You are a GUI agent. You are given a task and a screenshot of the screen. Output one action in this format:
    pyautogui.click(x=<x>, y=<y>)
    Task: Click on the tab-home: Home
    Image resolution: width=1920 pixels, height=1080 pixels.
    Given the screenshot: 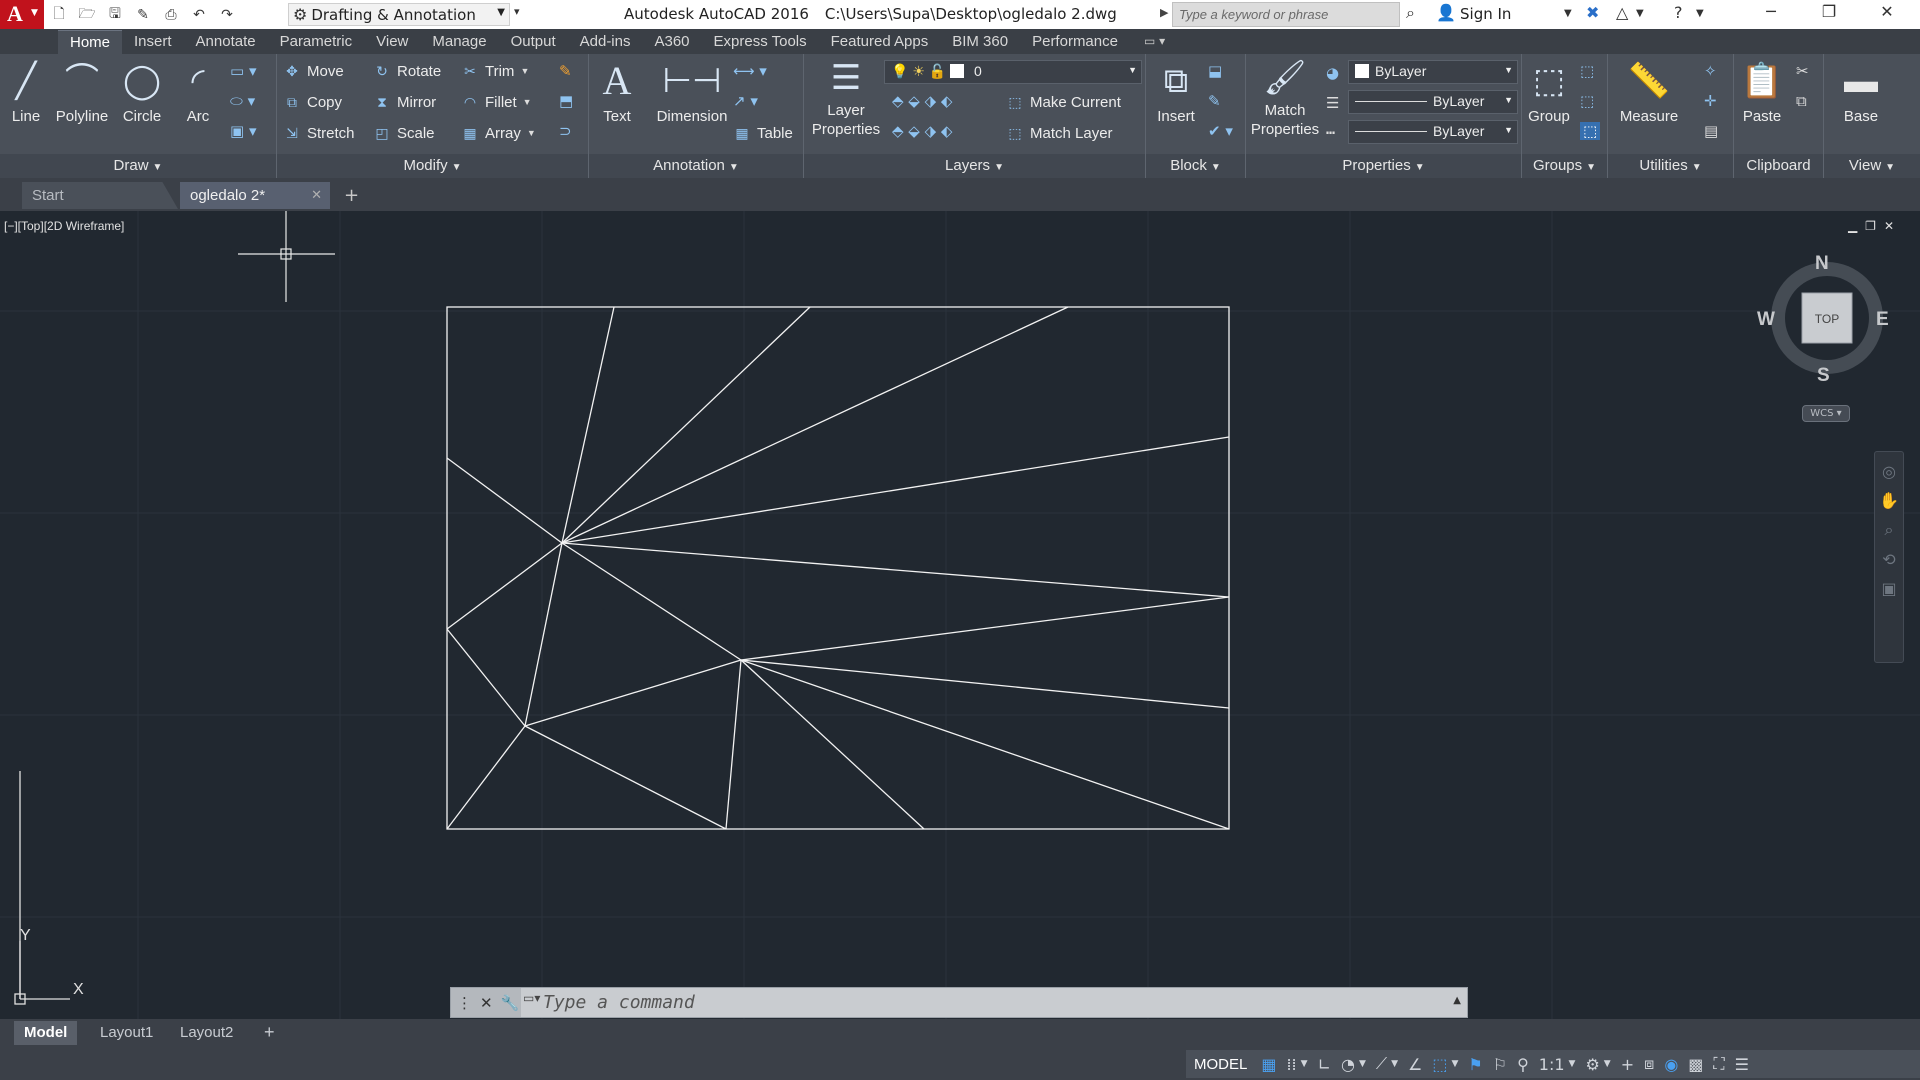 What is the action you would take?
    pyautogui.click(x=90, y=42)
    